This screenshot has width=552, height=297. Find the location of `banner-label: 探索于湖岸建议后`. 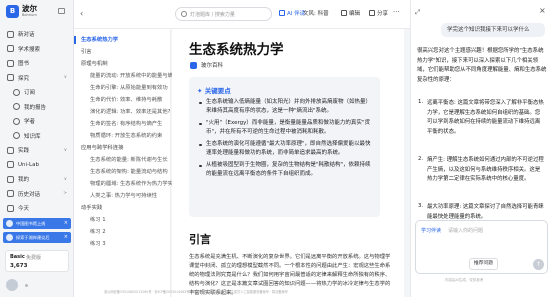

banner-label: 探索于湖岸建议后 is located at coordinates (33, 237).